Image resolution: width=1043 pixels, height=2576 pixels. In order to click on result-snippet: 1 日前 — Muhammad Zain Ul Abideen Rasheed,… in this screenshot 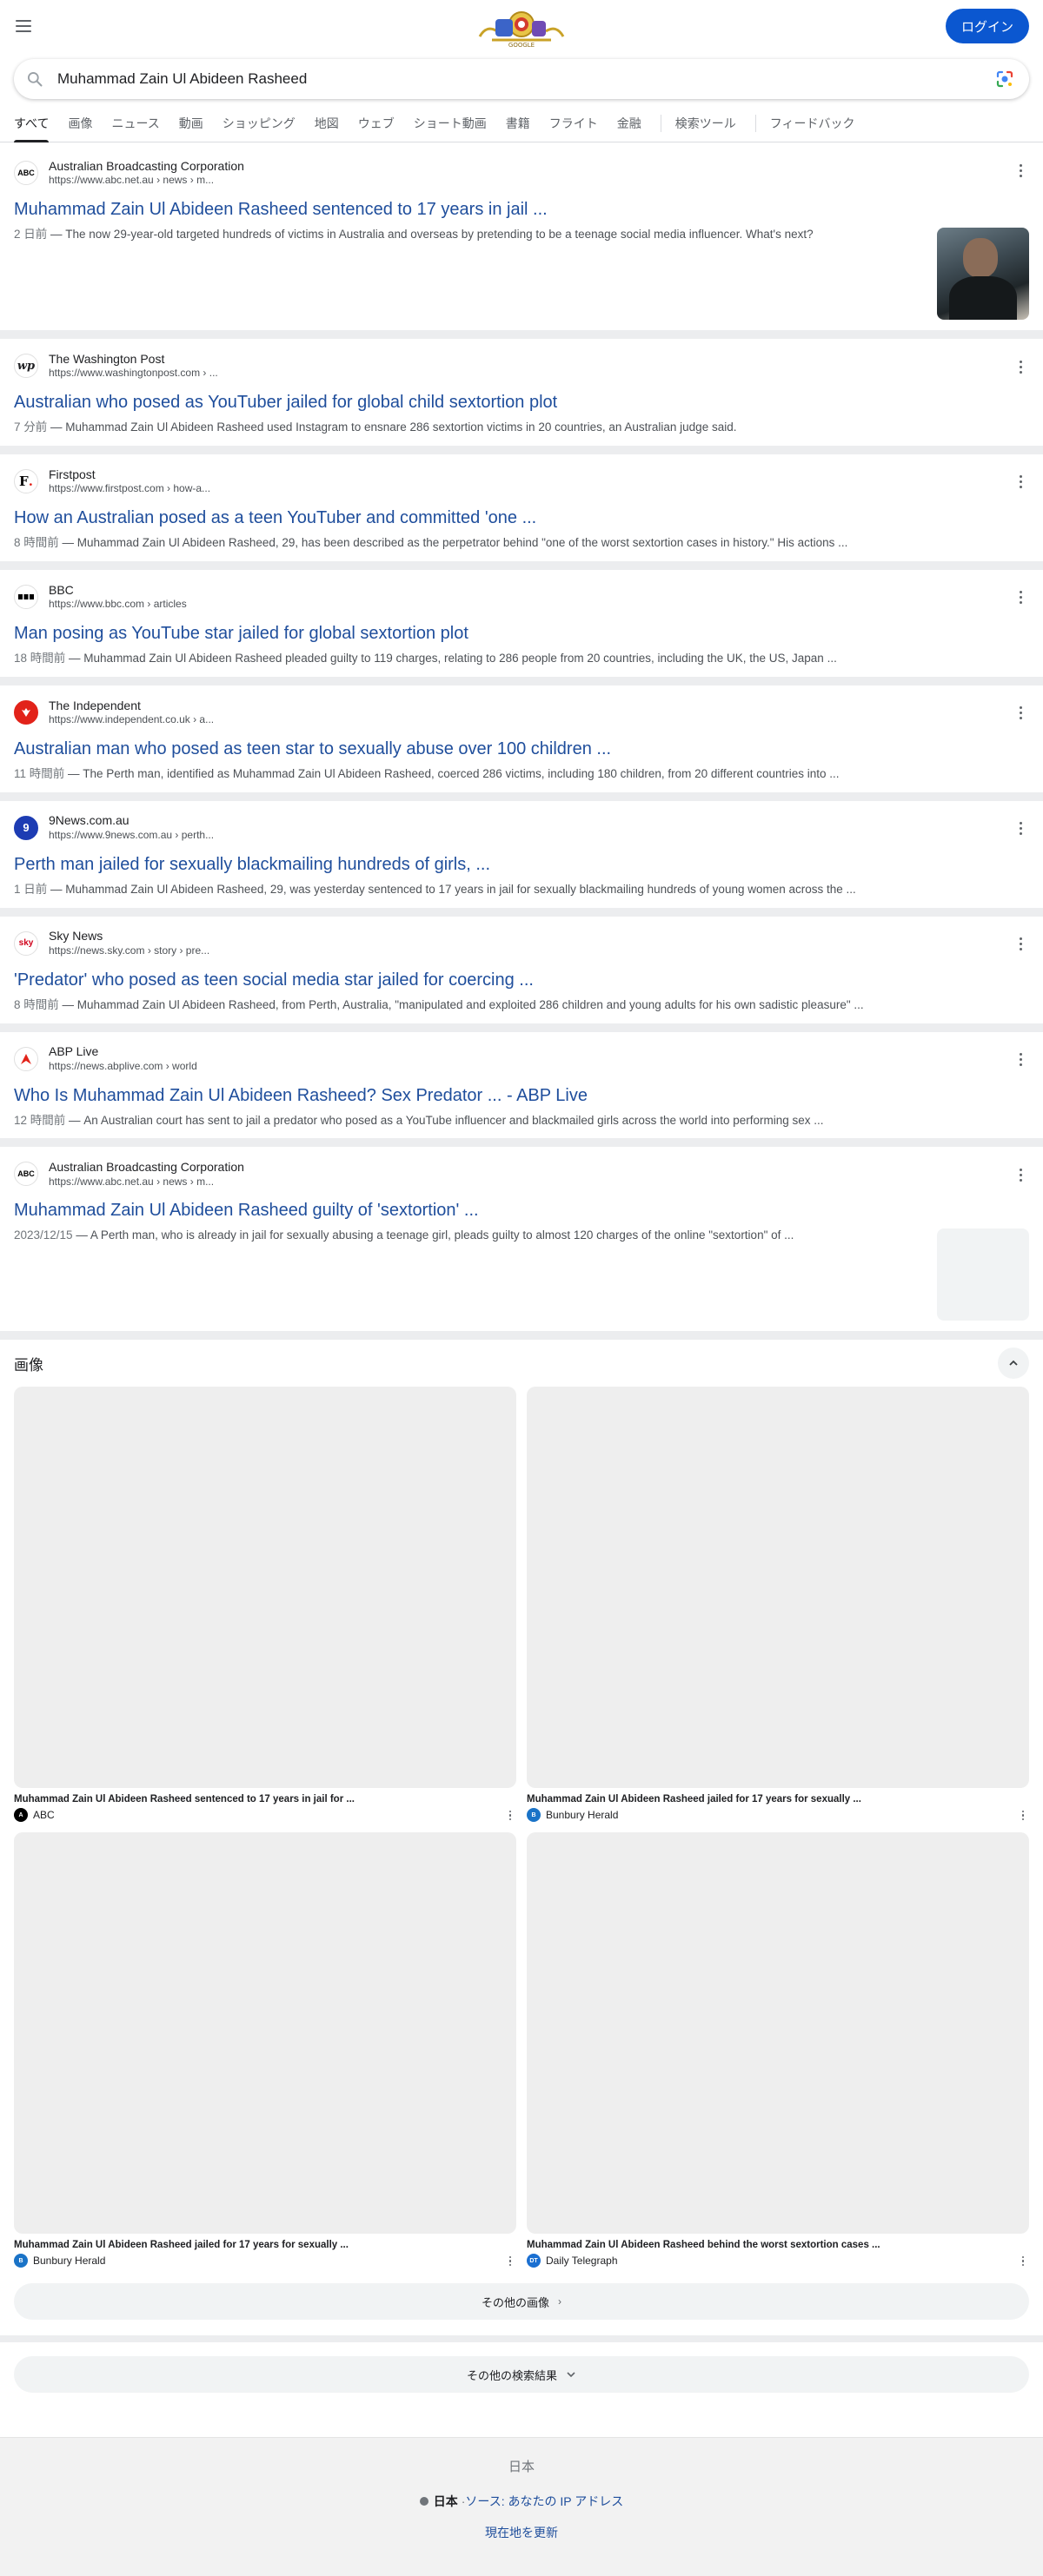, I will do `click(435, 889)`.